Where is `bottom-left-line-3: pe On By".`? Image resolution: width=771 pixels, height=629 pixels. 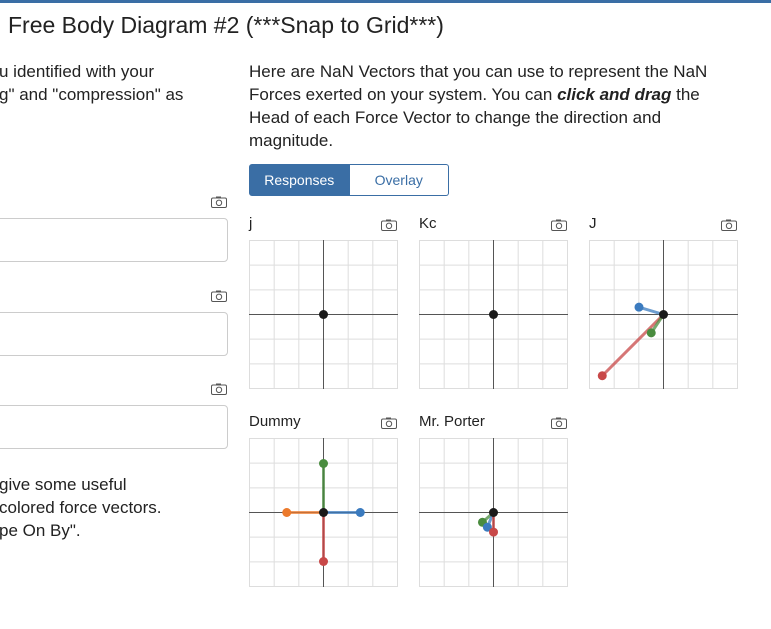 bottom-left-line-3: pe On By". is located at coordinates (40, 530).